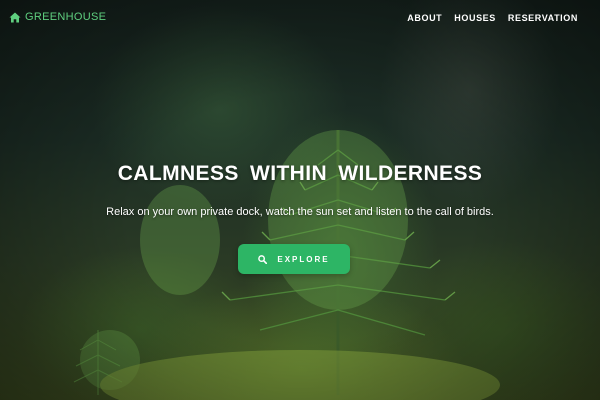 Image resolution: width=600 pixels, height=400 pixels. I want to click on brand-name: GREENHOUSE, so click(66, 17).